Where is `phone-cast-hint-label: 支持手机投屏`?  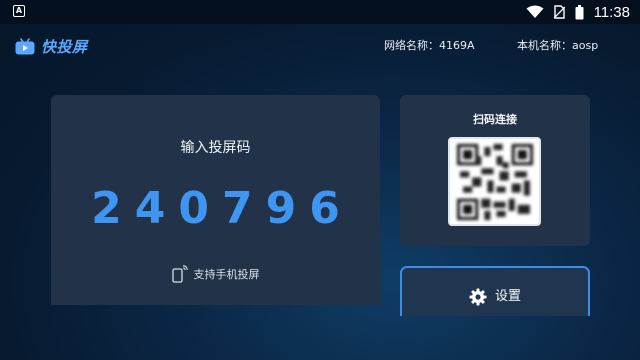 phone-cast-hint-label: 支持手机投屏 is located at coordinates (226, 274).